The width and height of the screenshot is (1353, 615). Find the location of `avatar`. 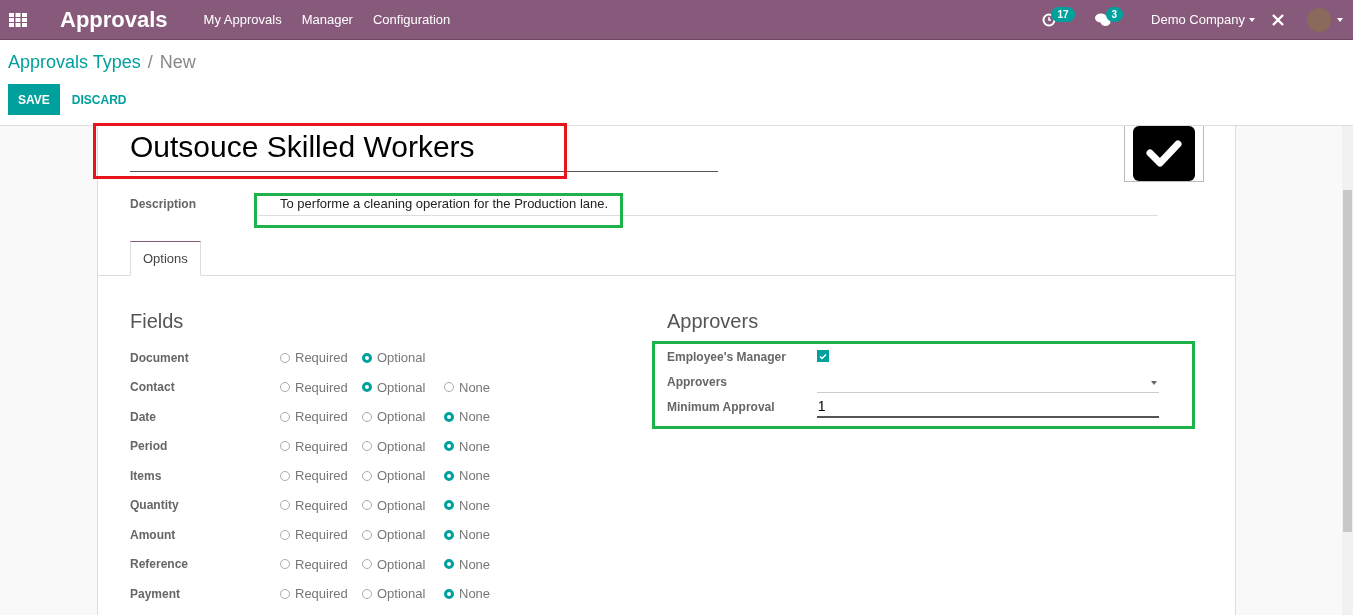

avatar is located at coordinates (1319, 19).